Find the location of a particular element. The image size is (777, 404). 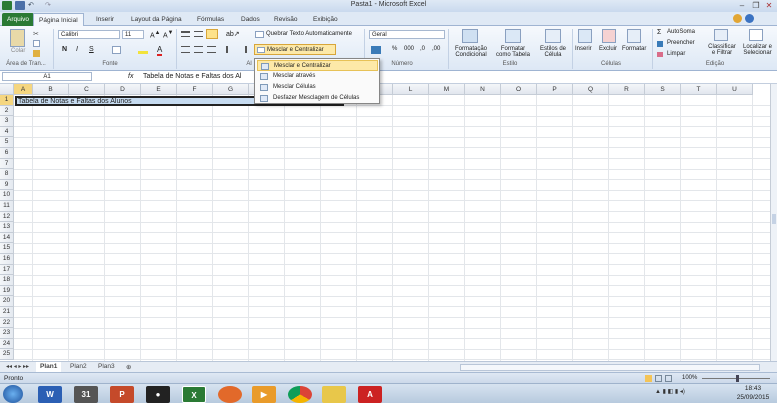

help-icon is located at coordinates (749, 18).